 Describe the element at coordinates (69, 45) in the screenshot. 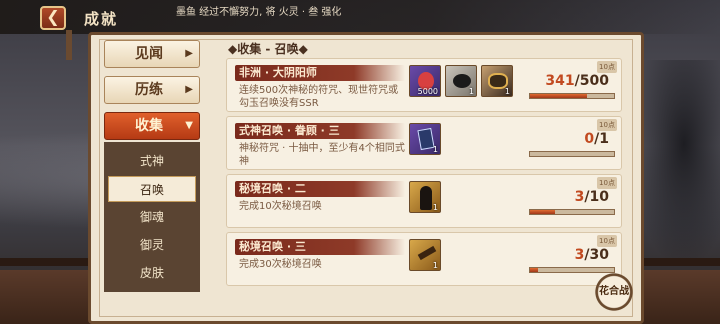

I see `lantern-post` at that location.